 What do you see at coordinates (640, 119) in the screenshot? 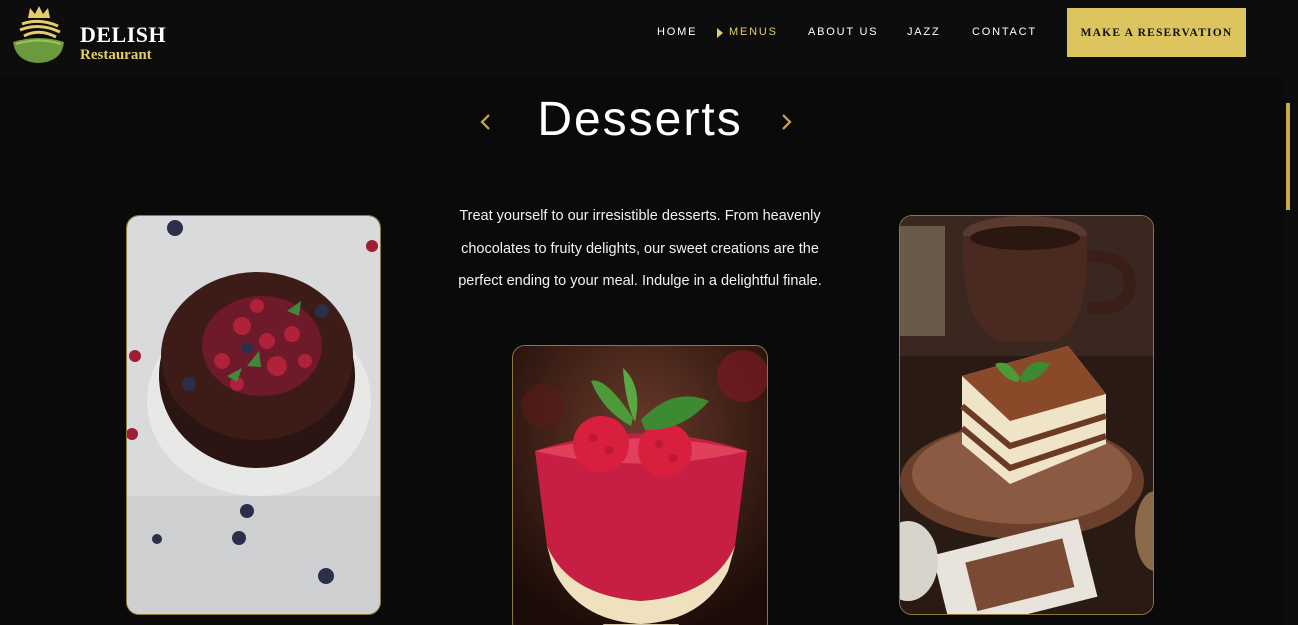
I see `section-title: Desserts` at bounding box center [640, 119].